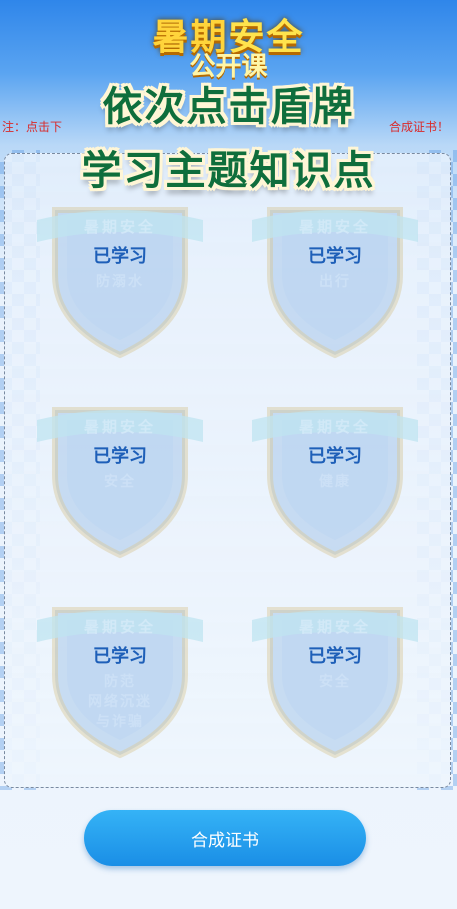 This screenshot has height=909, width=457. Describe the element at coordinates (228, 107) in the screenshot. I see `overlay-instruction-line1: 依次点击盾牌` at that location.